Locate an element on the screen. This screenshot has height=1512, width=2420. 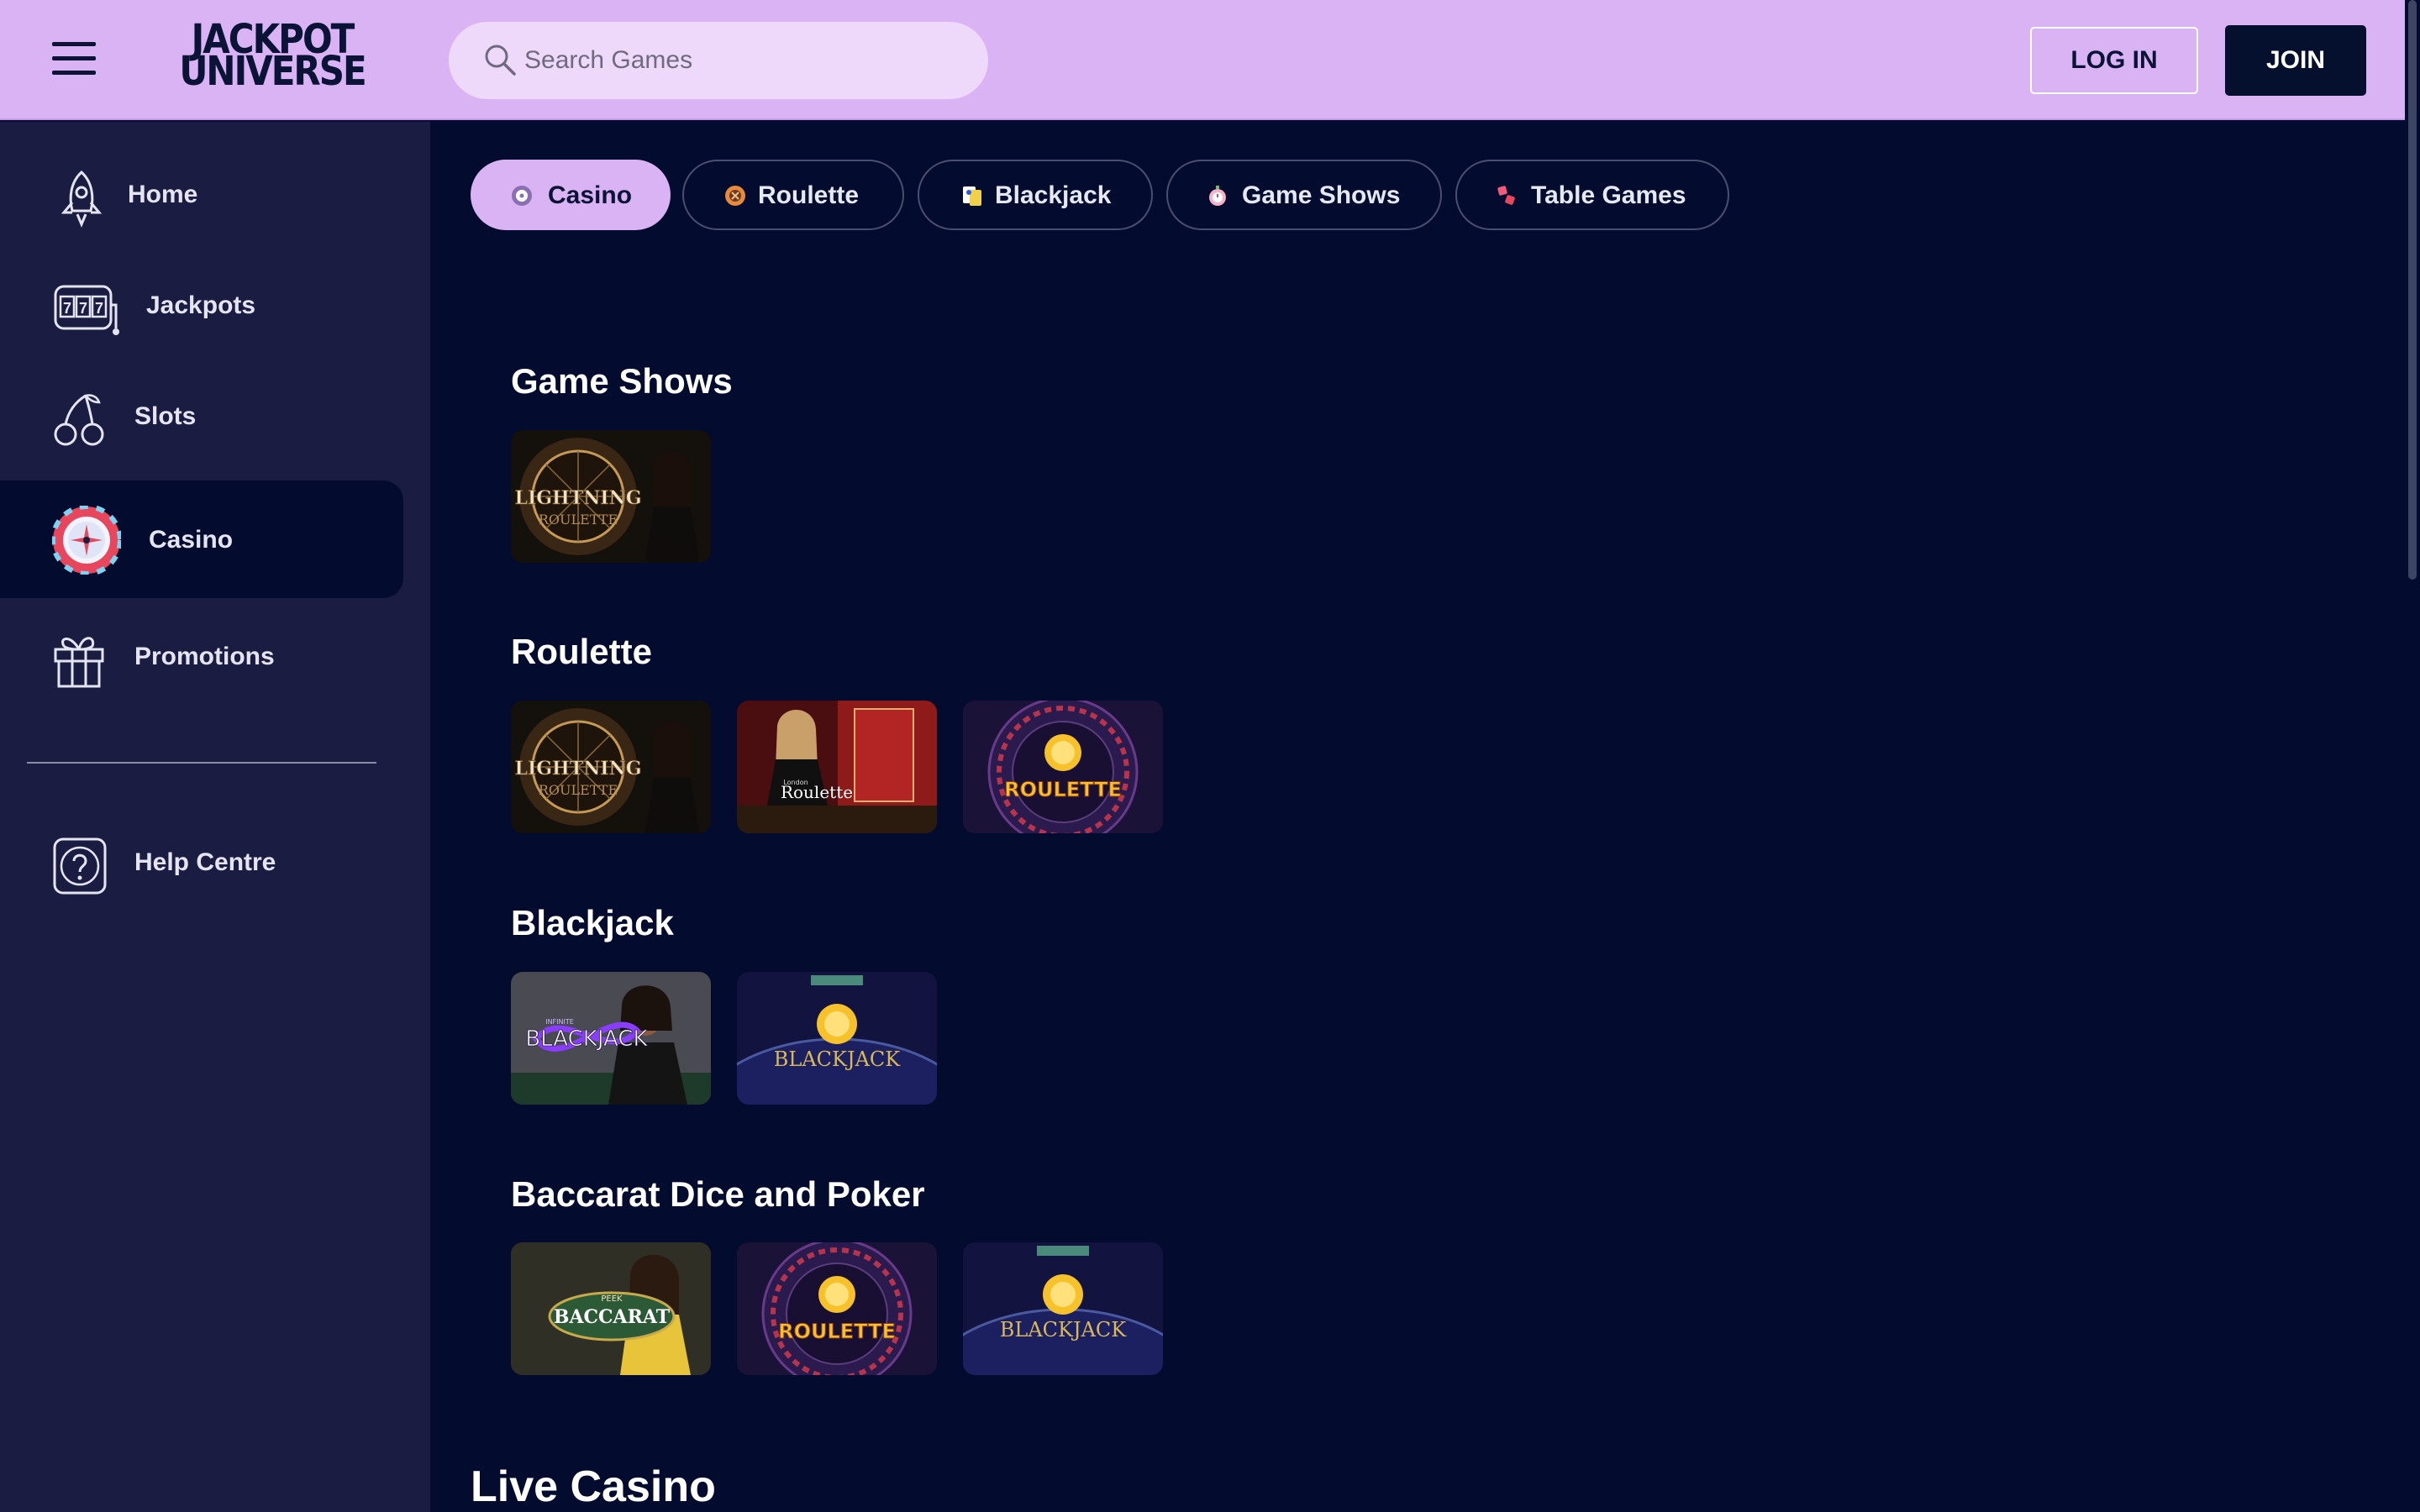
section-title-roulette: Roulette is located at coordinates (582, 651).